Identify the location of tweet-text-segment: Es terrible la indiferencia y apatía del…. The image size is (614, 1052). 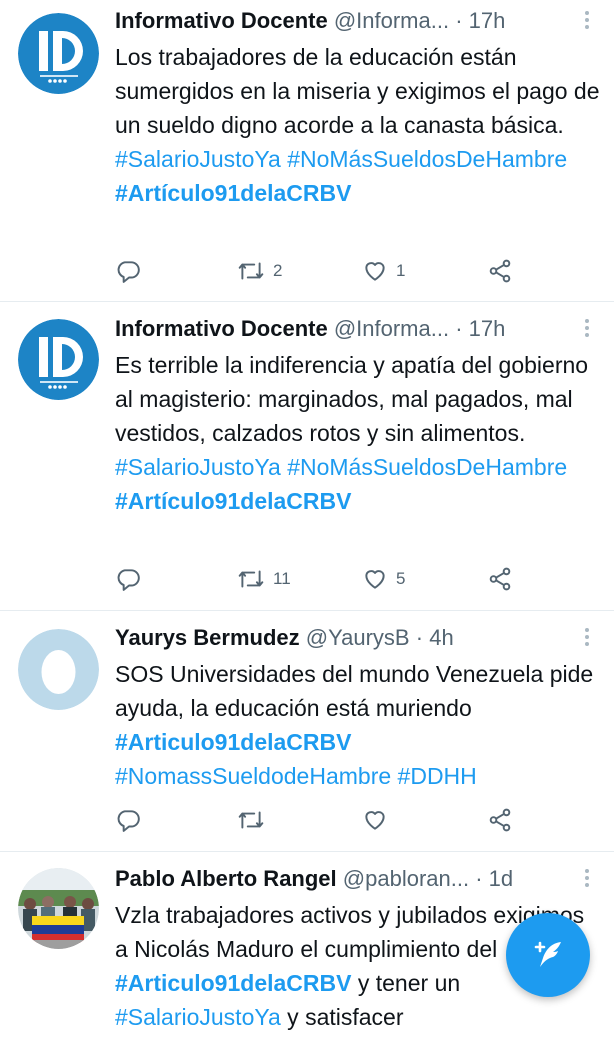
(352, 399).